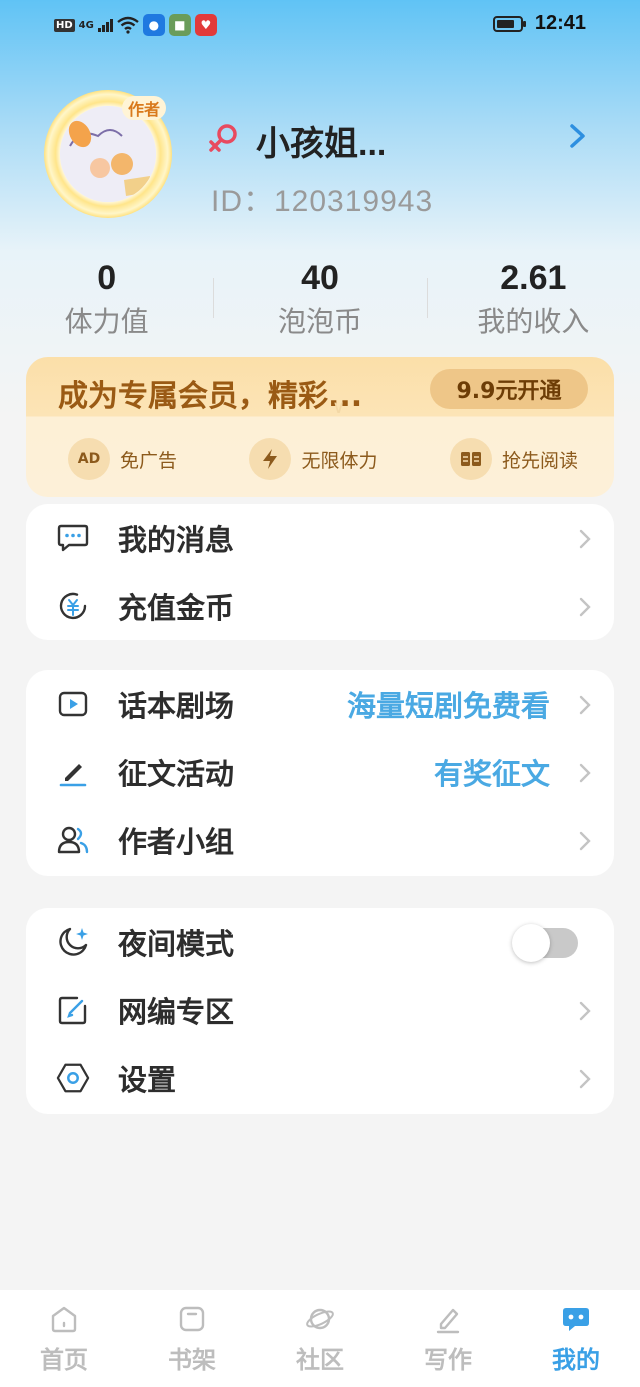 This screenshot has width=640, height=1387. I want to click on nav-label: 首页, so click(64, 1360).